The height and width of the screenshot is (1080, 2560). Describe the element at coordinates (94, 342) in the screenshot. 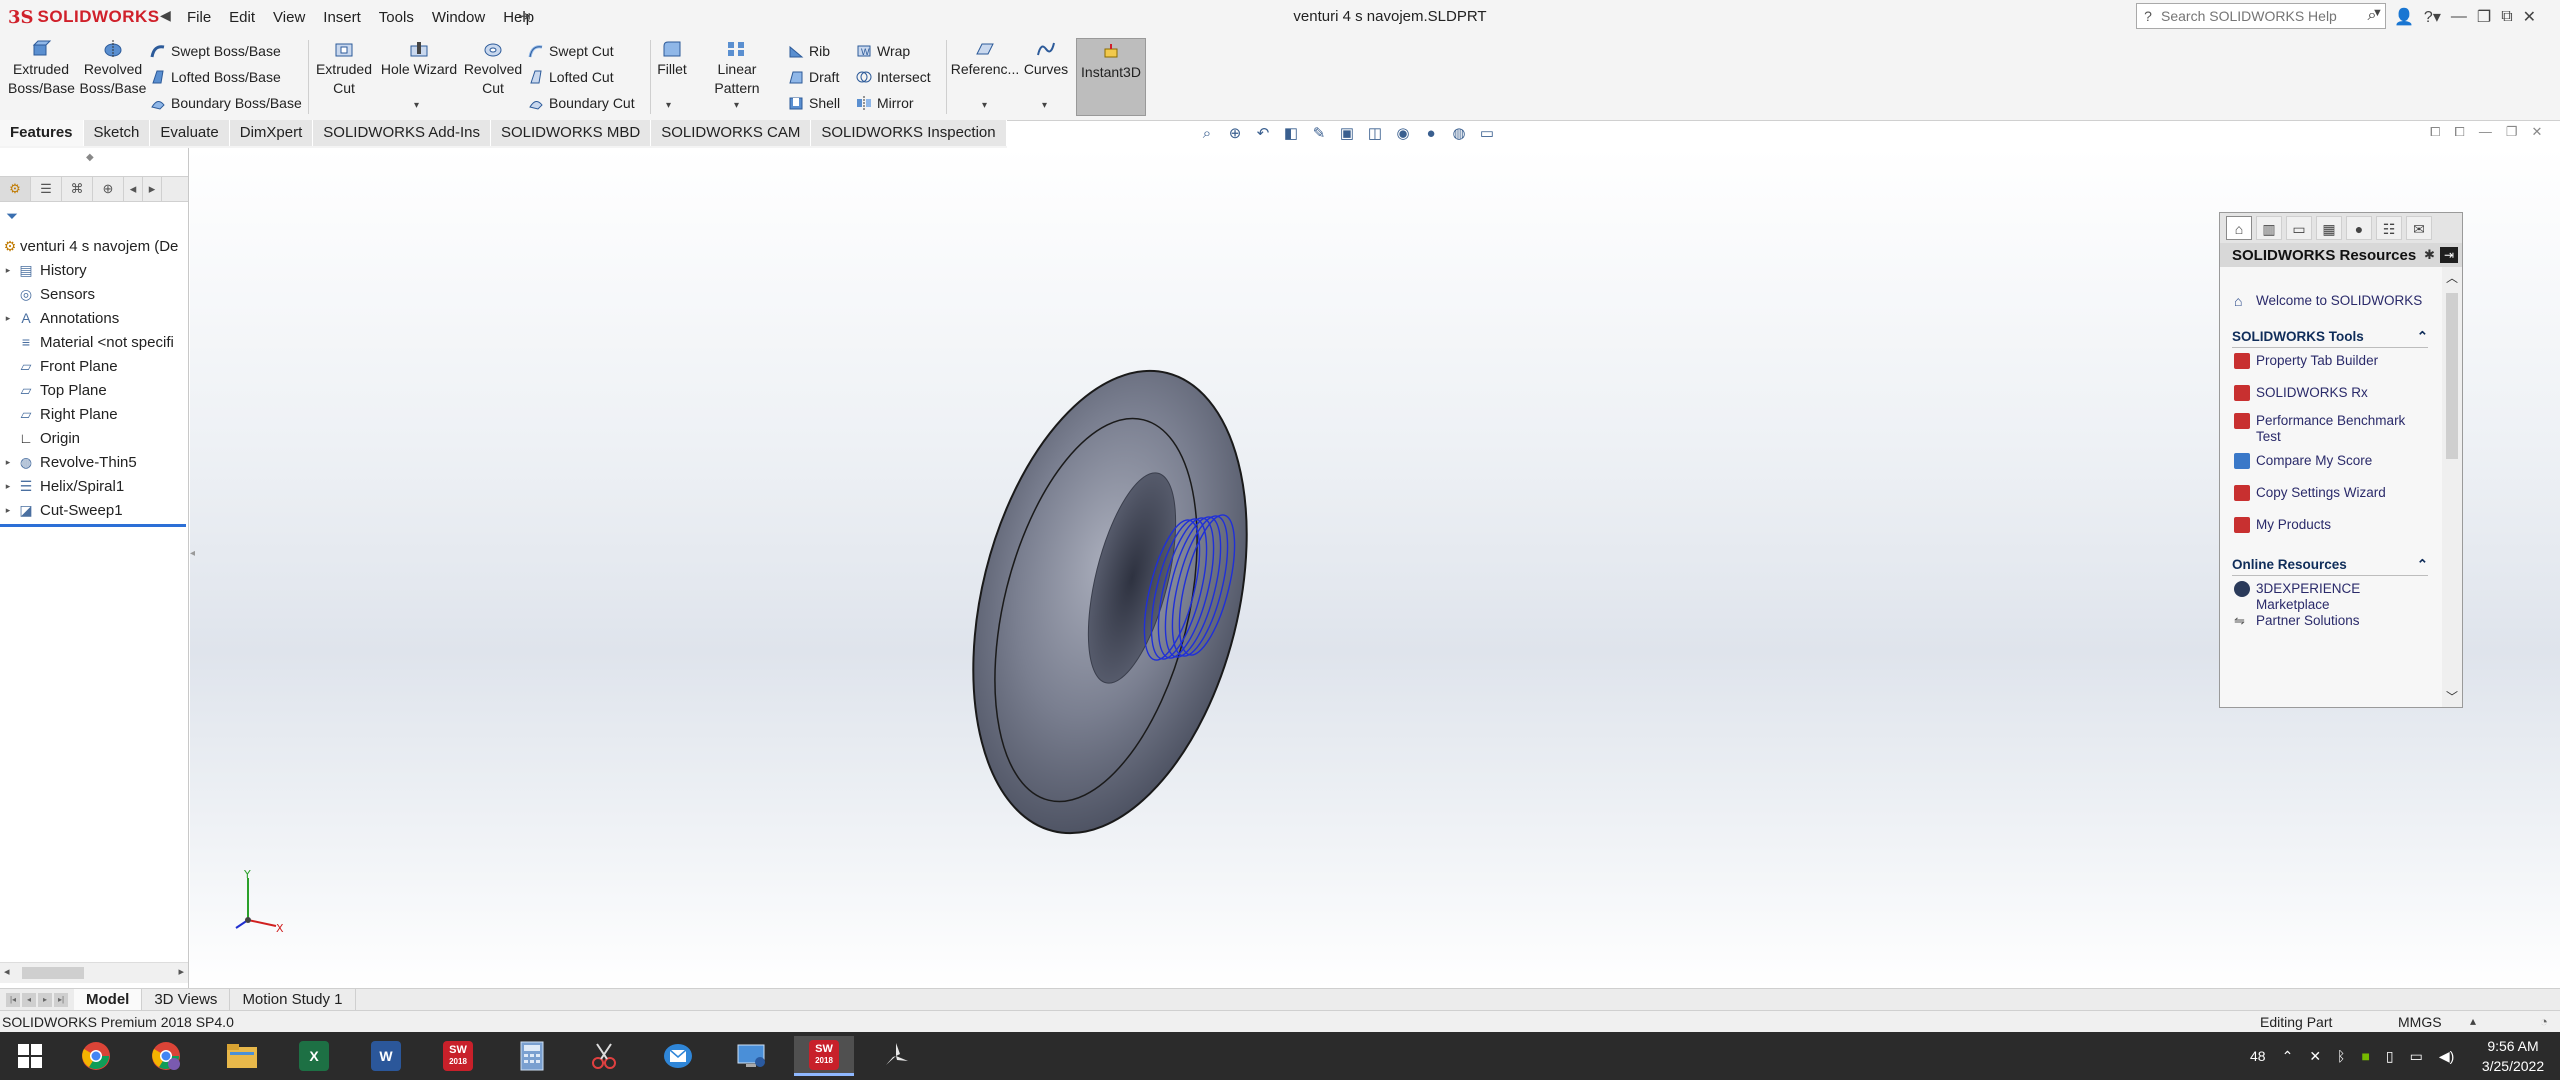

I see `tree-item-material: ≡ Material <not specifi` at that location.